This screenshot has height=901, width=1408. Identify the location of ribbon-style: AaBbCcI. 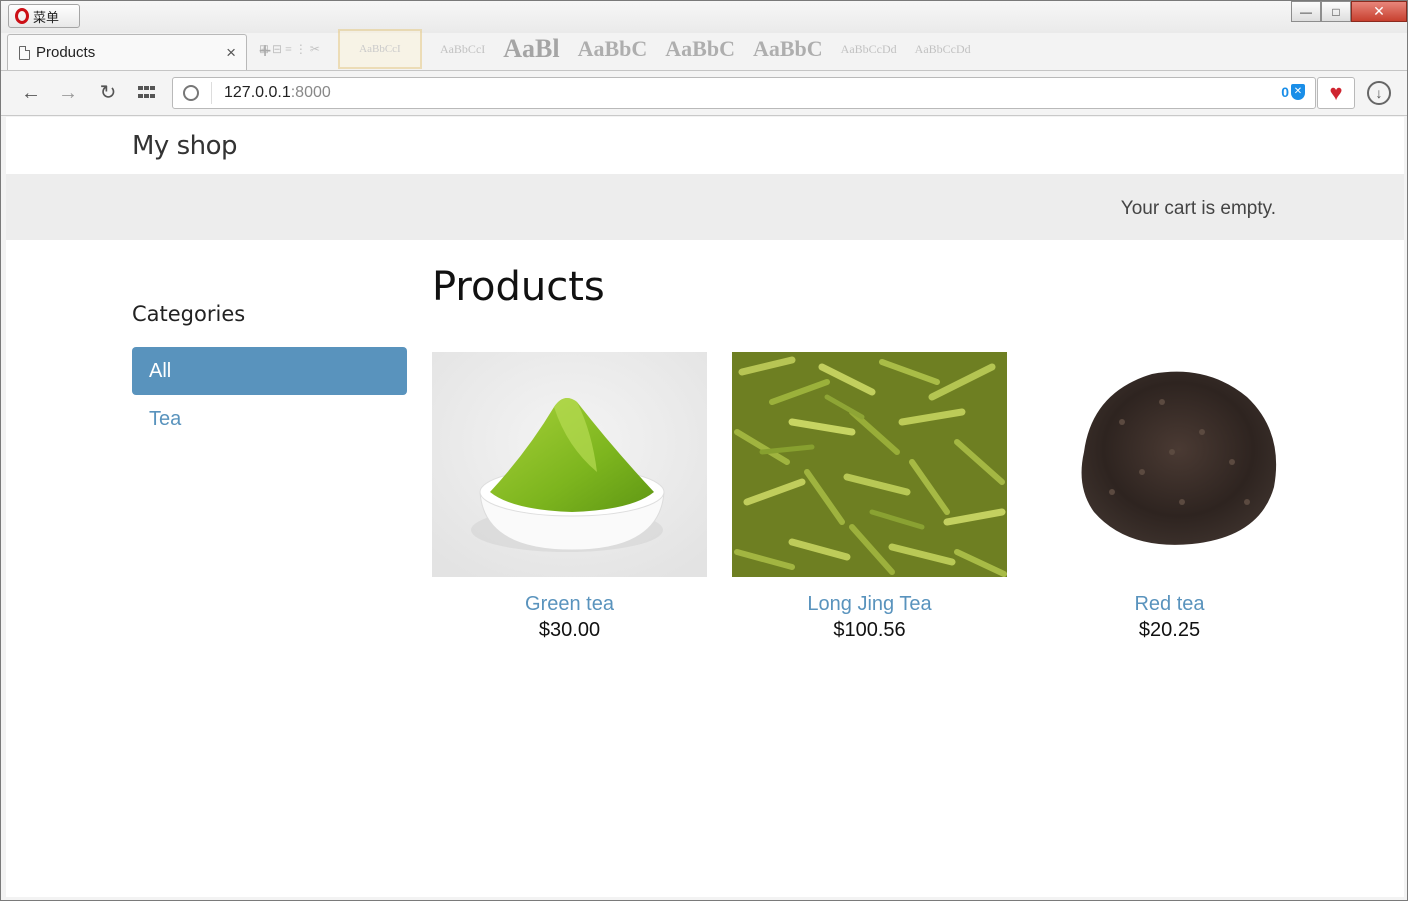
(462, 48).